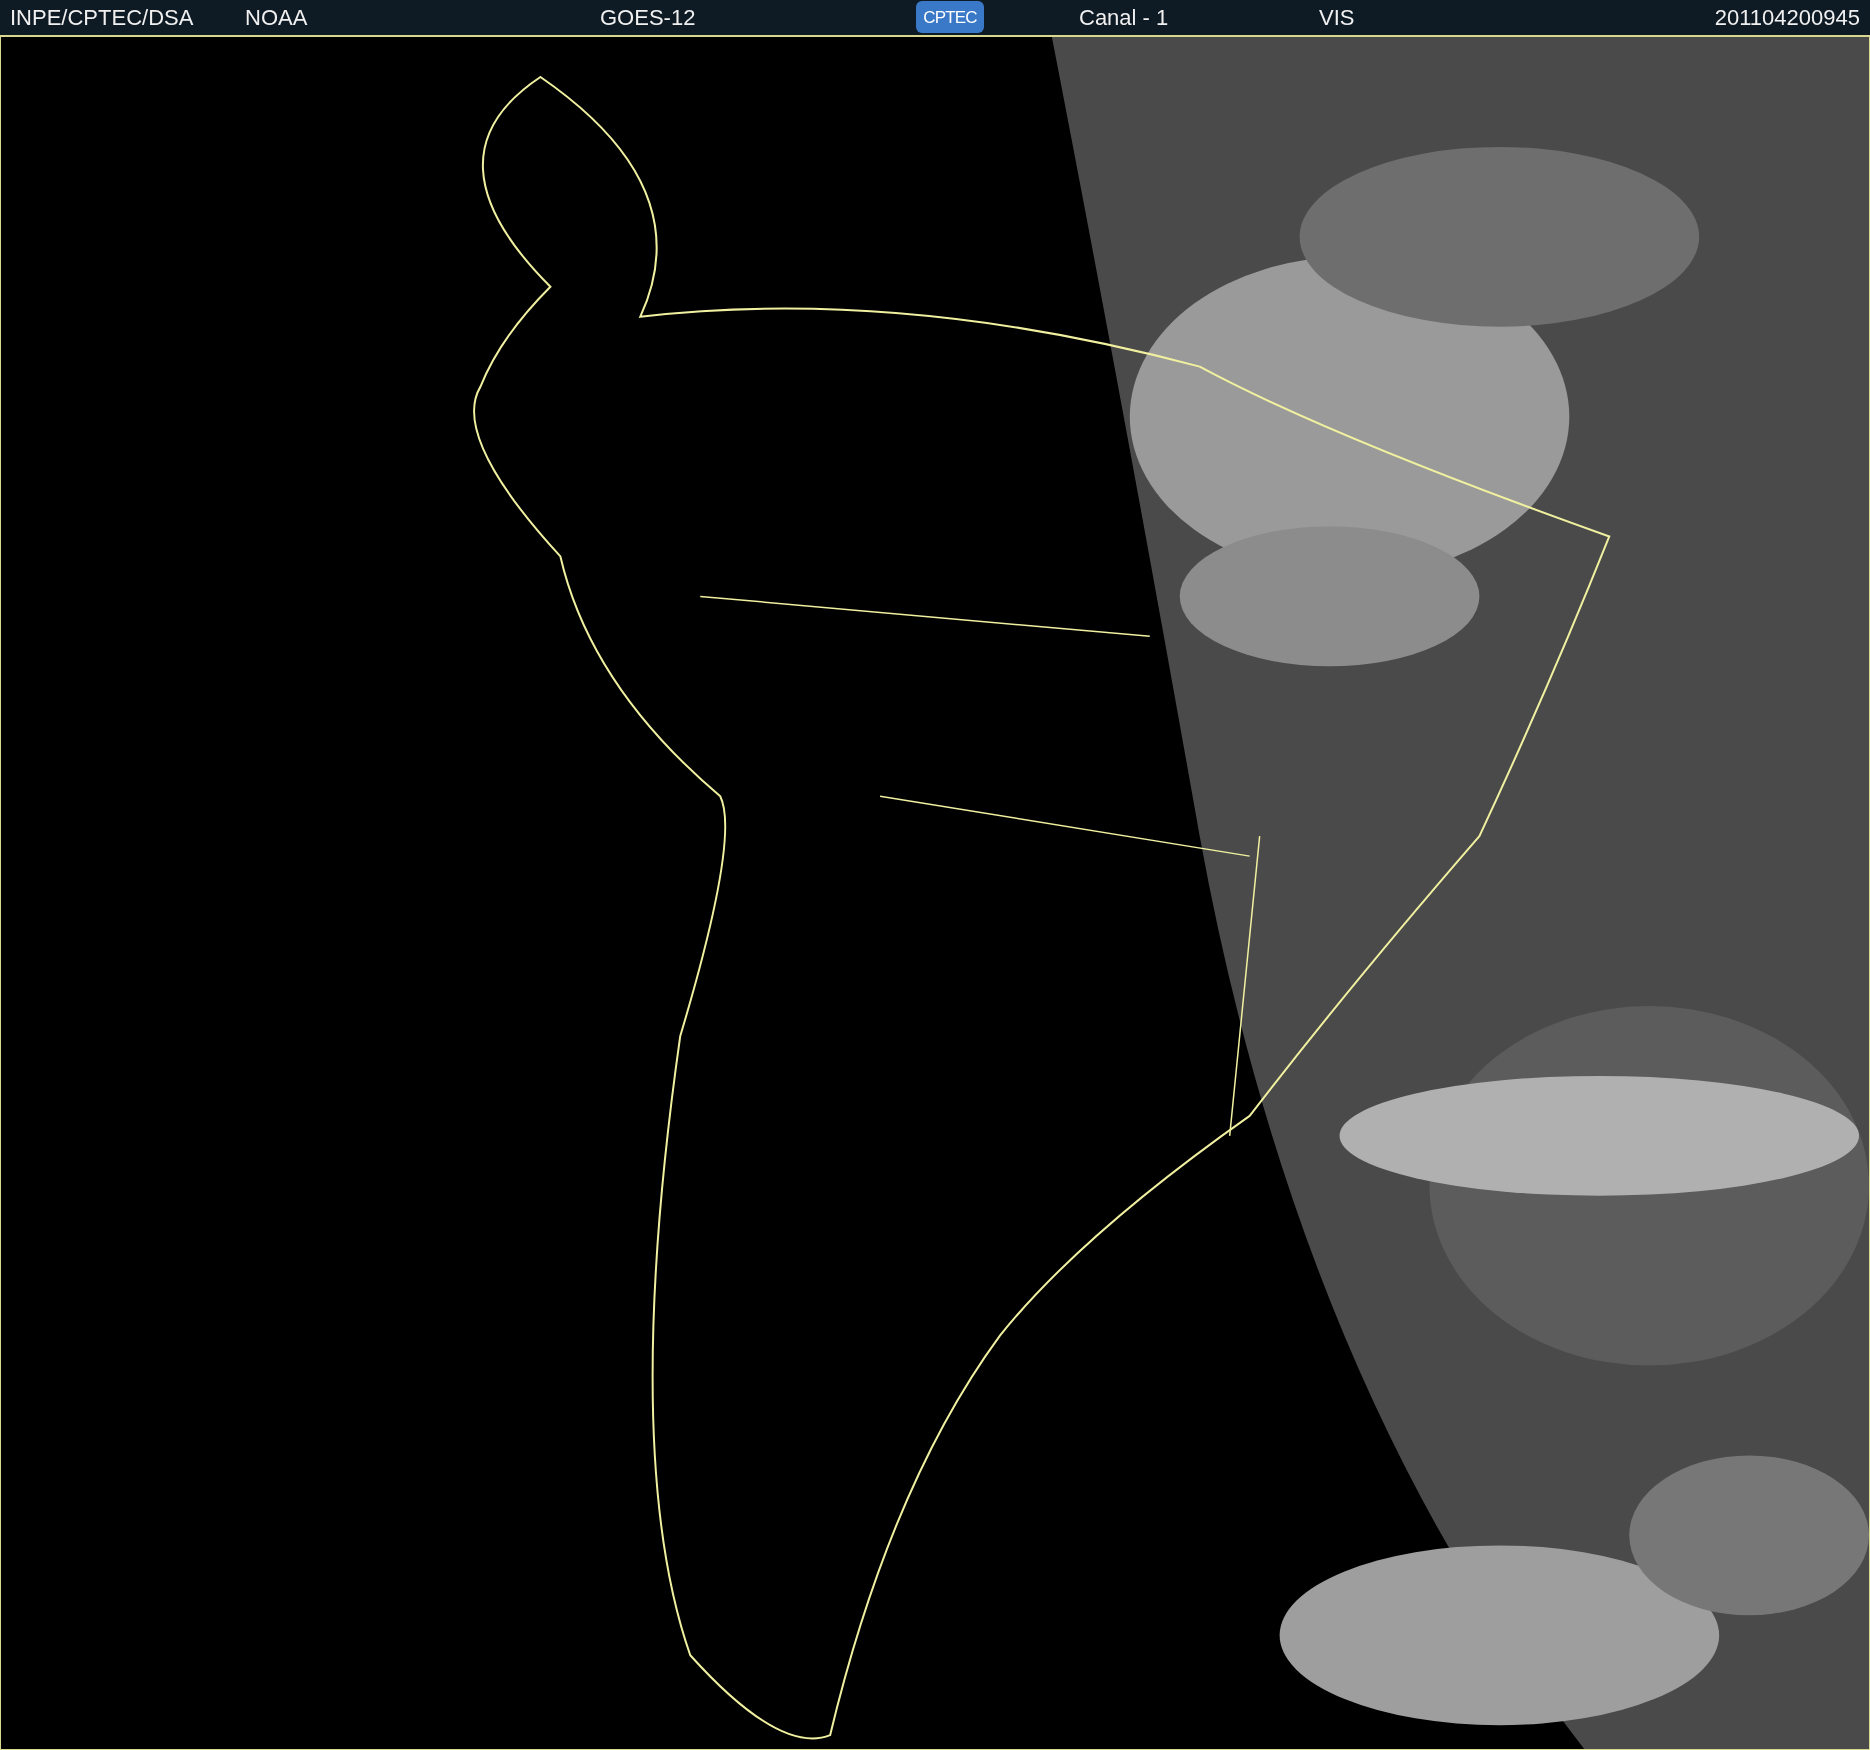  What do you see at coordinates (277, 17) in the screenshot?
I see `agency-label: NOAA` at bounding box center [277, 17].